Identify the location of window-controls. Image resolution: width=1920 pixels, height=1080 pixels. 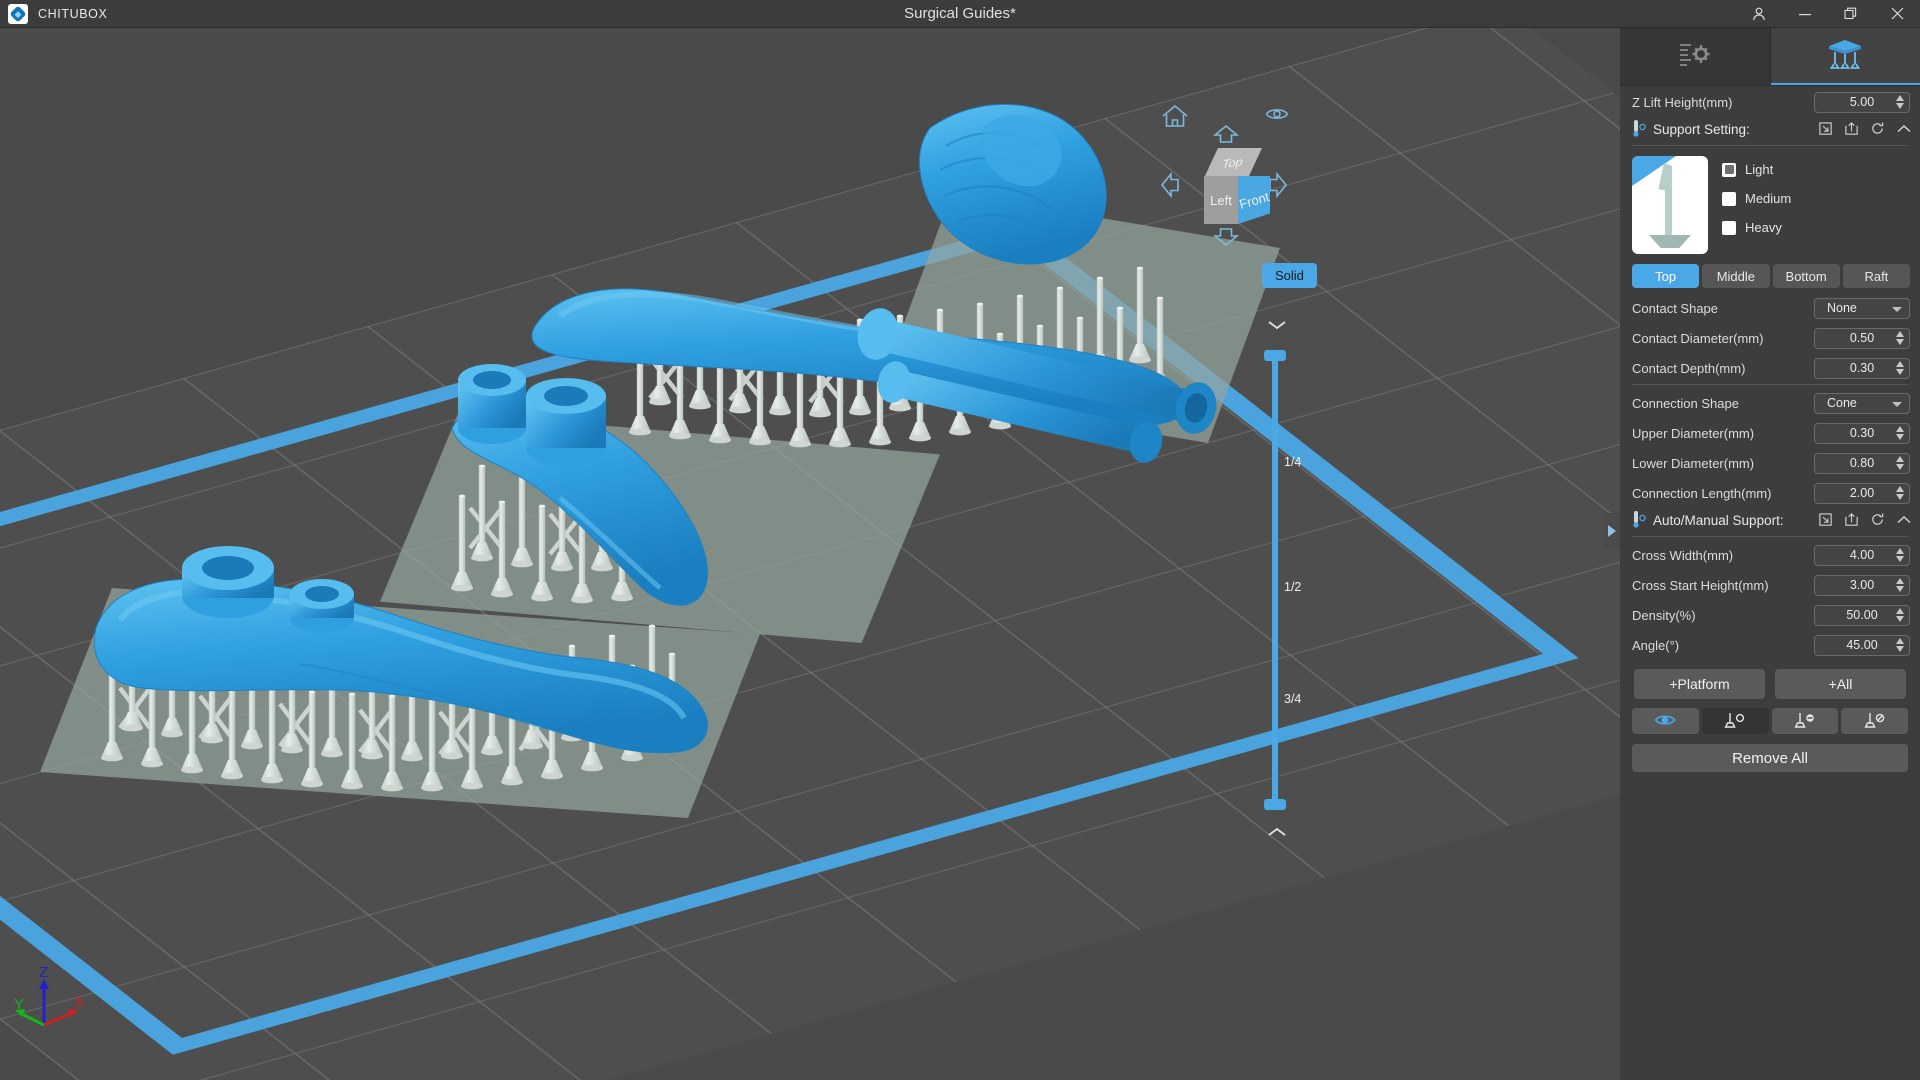
(1828, 14).